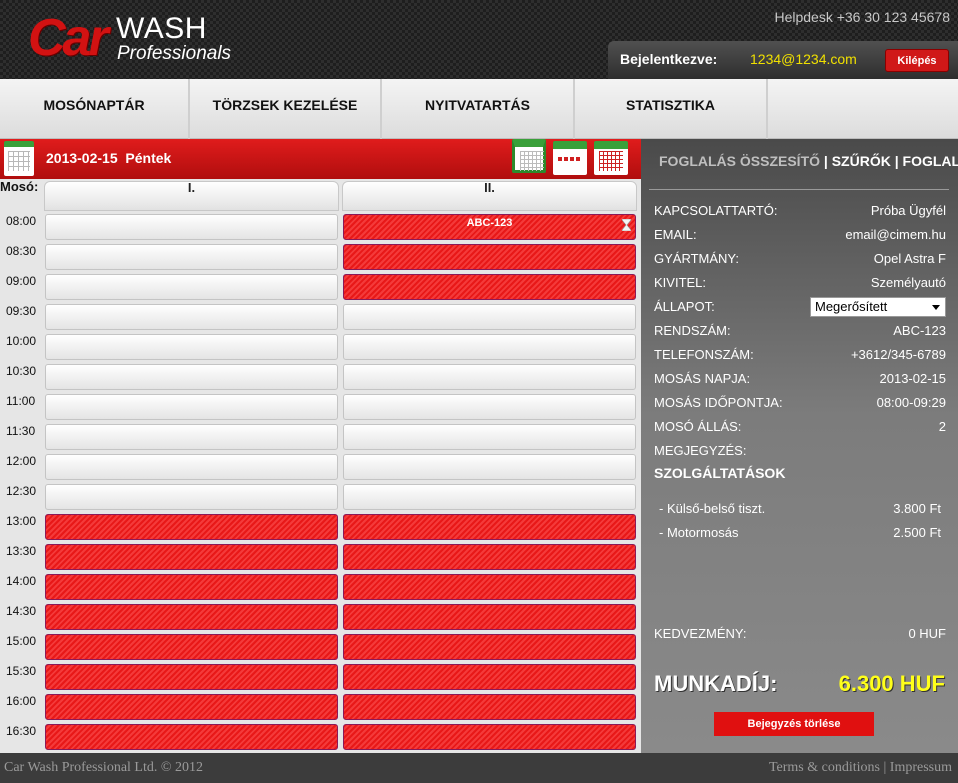 This screenshot has width=958, height=783. I want to click on nav-item-calendar: MOSÓNAPTÁR, so click(95, 109).